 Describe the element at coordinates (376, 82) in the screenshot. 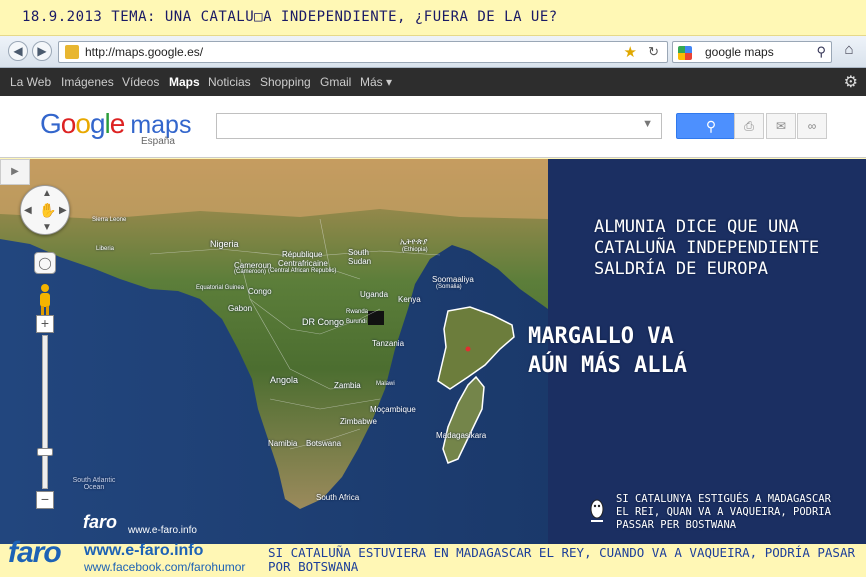

I see `nav-mas: Más ▾` at that location.